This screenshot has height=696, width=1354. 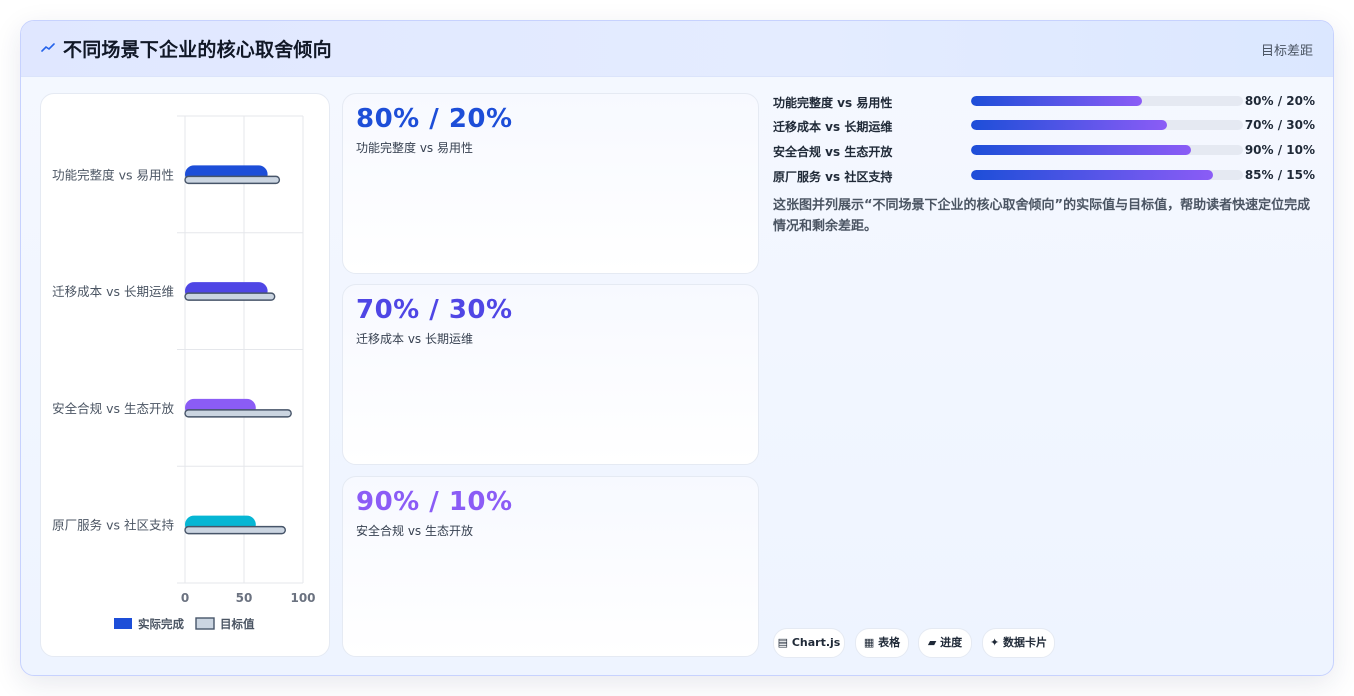 What do you see at coordinates (434, 502) in the screenshot?
I see `stat-value: 90% / 10%` at bounding box center [434, 502].